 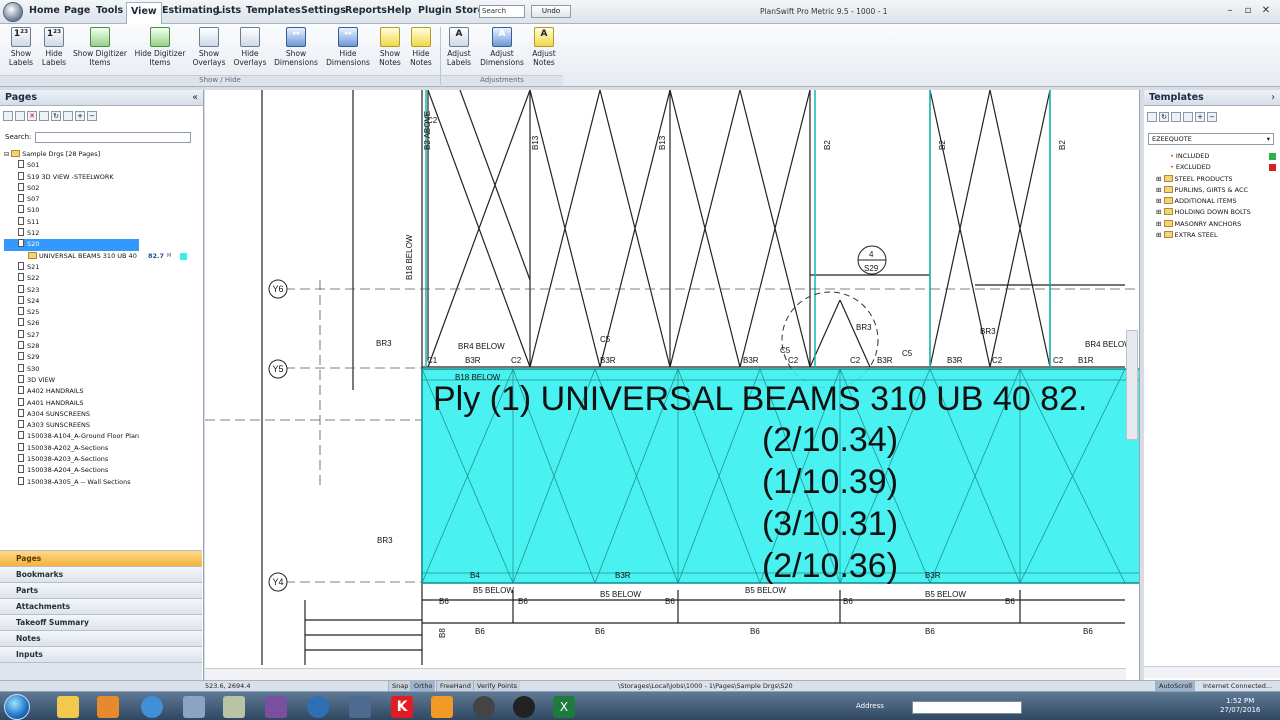 What do you see at coordinates (400, 686) in the screenshot?
I see `snap-toggle: Snap` at bounding box center [400, 686].